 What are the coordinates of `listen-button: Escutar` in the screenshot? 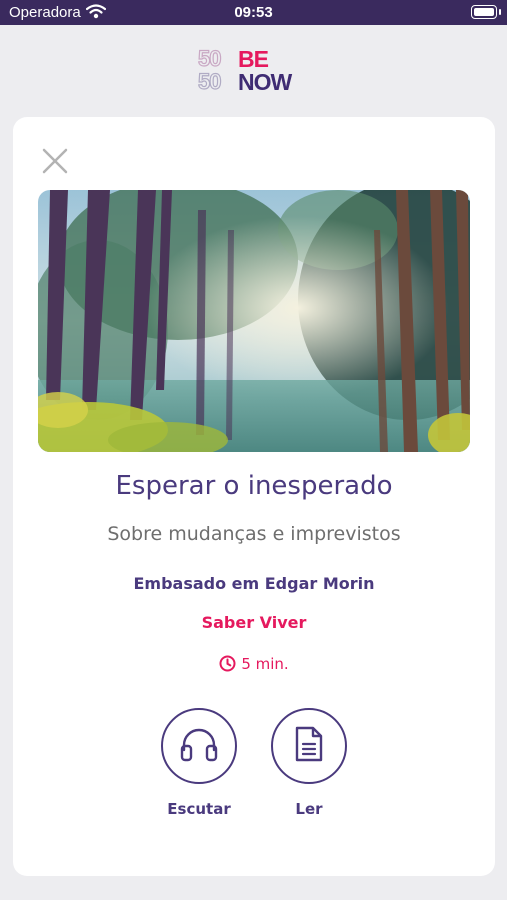 It's located at (199, 763).